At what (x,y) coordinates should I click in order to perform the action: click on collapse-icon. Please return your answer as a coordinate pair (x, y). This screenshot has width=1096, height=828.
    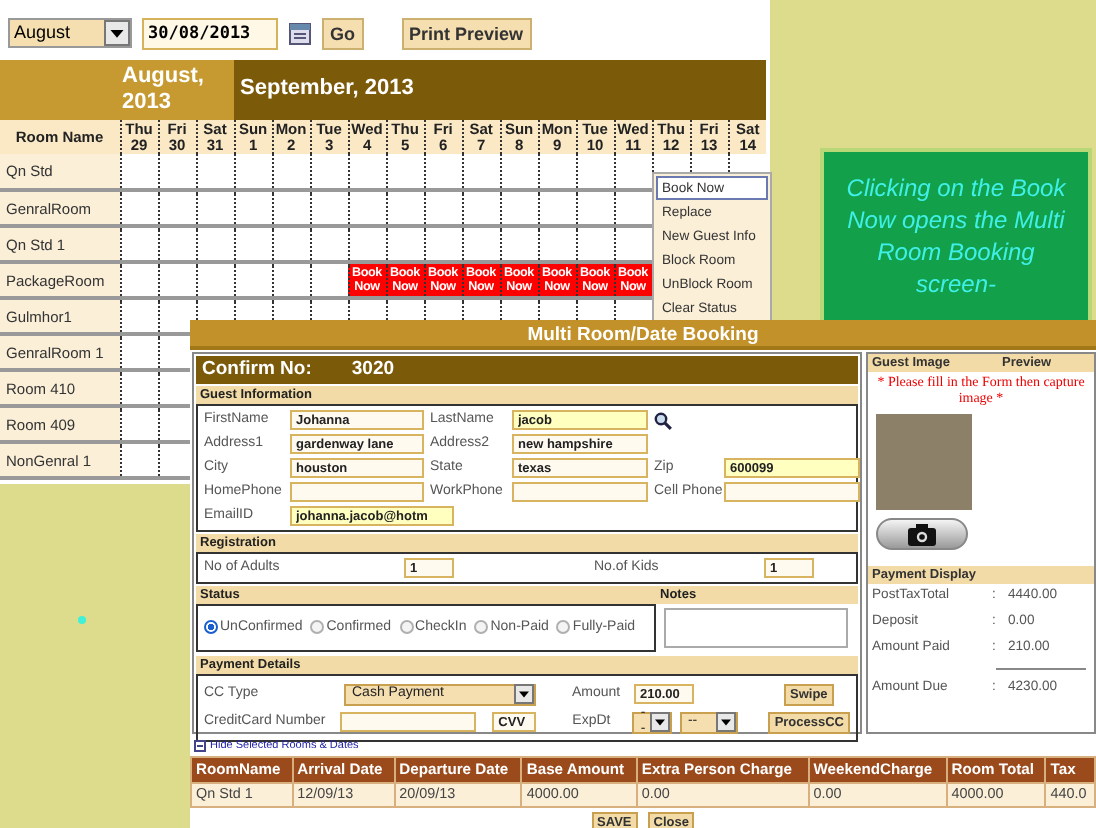
    Looking at the image, I should click on (200, 746).